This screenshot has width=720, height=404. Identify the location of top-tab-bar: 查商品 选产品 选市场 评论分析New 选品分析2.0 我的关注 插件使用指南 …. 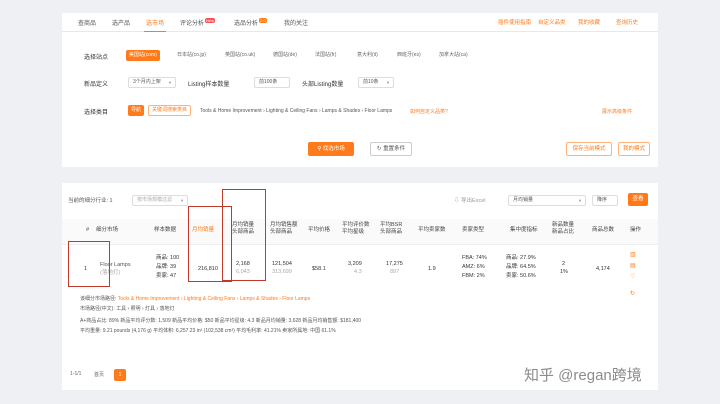
(360, 23).